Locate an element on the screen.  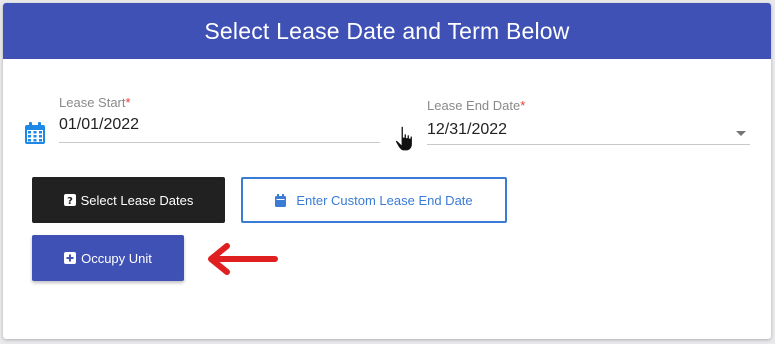
question-square-icon: ? is located at coordinates (69, 200).